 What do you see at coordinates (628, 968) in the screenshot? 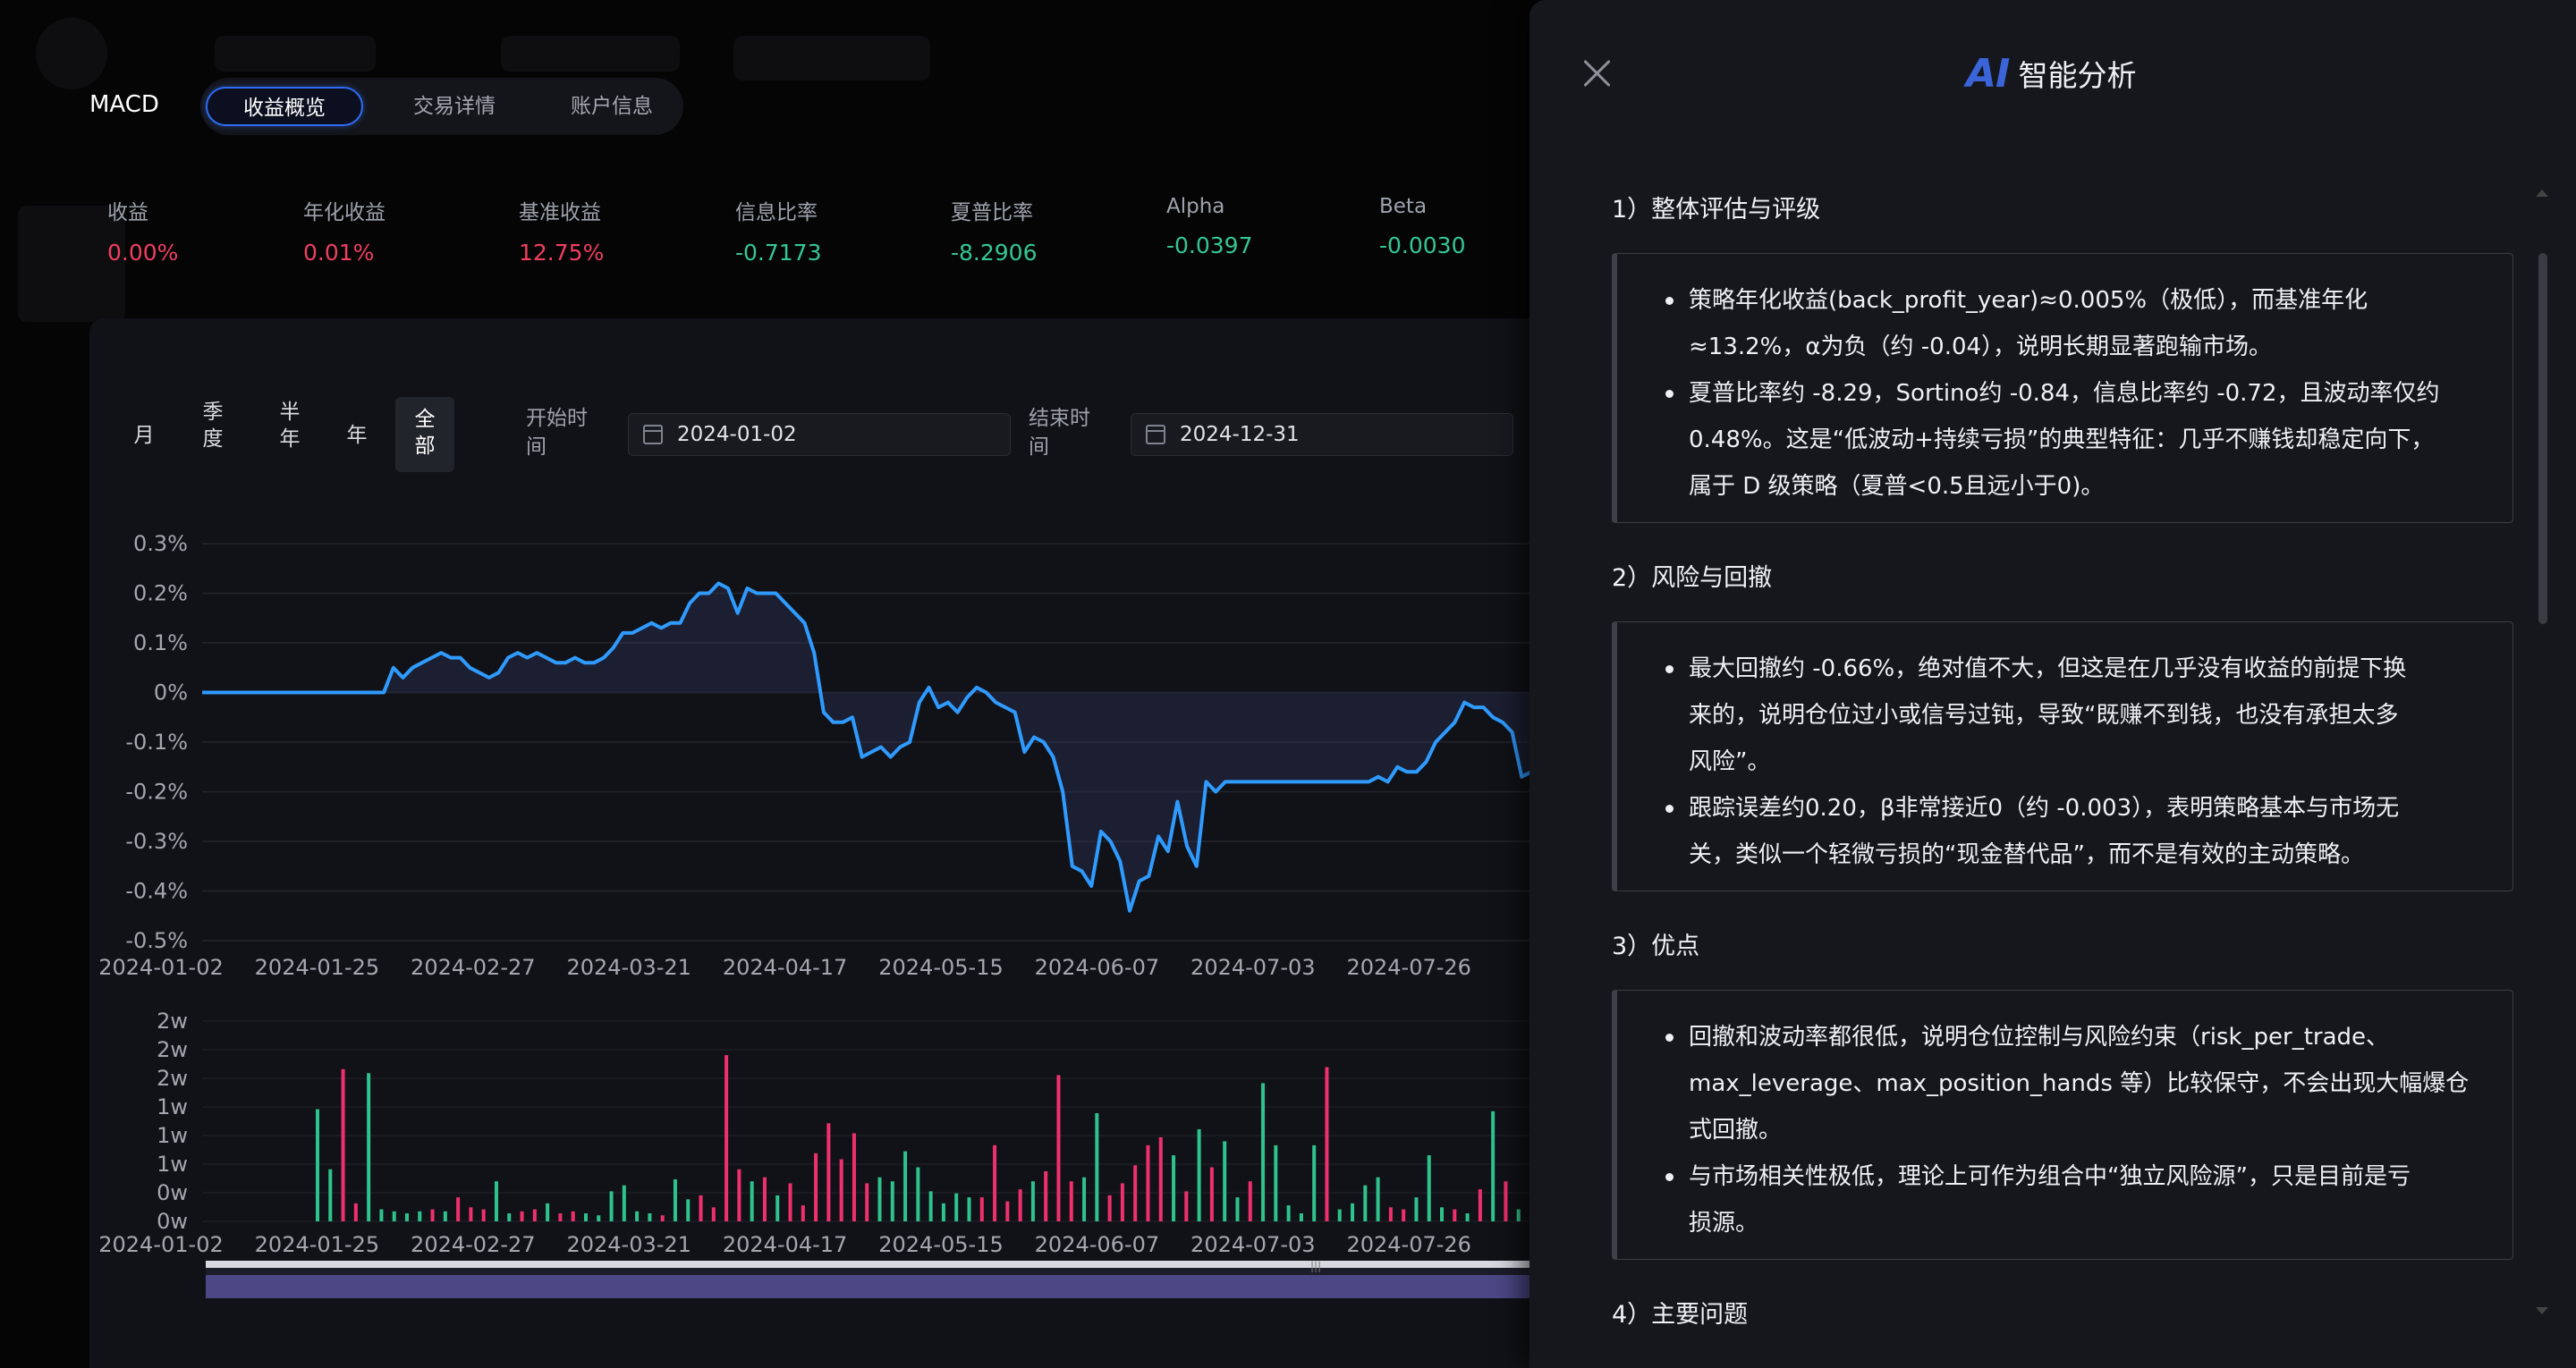
I see `x-tick-label: 2024-03-21` at bounding box center [628, 968].